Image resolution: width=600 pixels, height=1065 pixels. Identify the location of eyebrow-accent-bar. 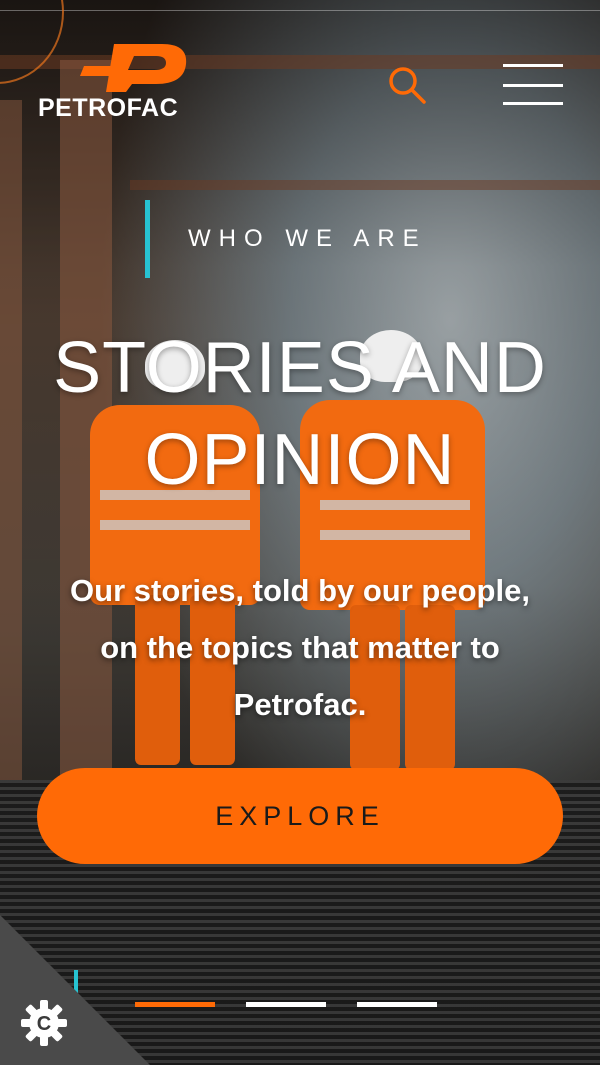
(147, 239).